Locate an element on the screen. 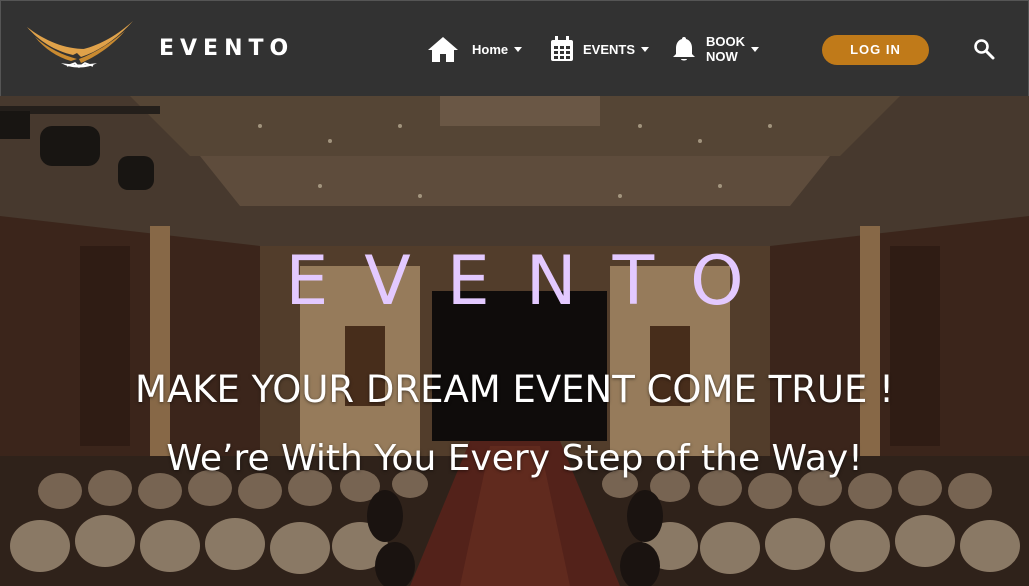 The image size is (1029, 586). nav-book-now-label: BOOK NOW is located at coordinates (725, 49).